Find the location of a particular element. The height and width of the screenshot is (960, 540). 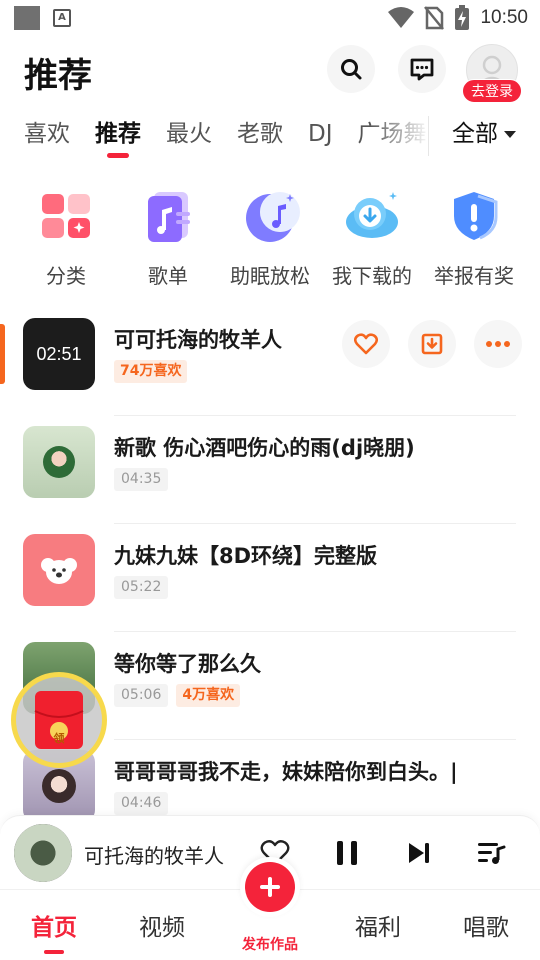

song-title: 九妹九妹【8D环绕】完整版 is located at coordinates (246, 556).